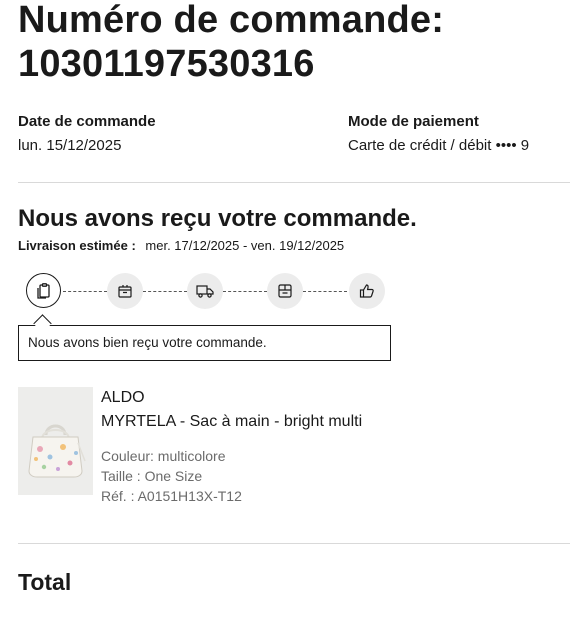 Image resolution: width=570 pixels, height=630 pixels. What do you see at coordinates (152, 476) in the screenshot?
I see `product-size: Taille : One Size` at bounding box center [152, 476].